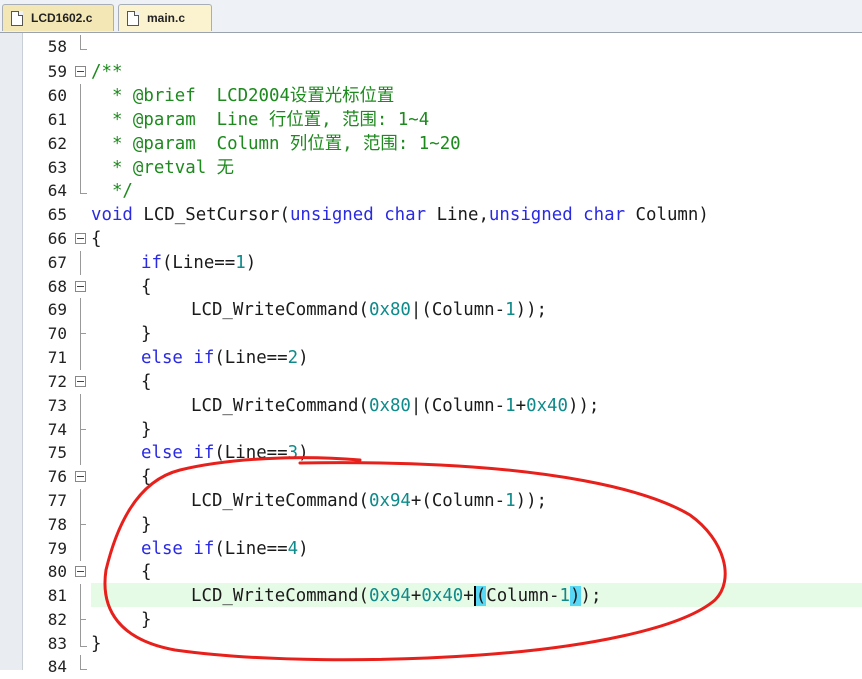 This screenshot has width=862, height=679. What do you see at coordinates (530, 215) in the screenshot?
I see `keyword: unsigned` at bounding box center [530, 215].